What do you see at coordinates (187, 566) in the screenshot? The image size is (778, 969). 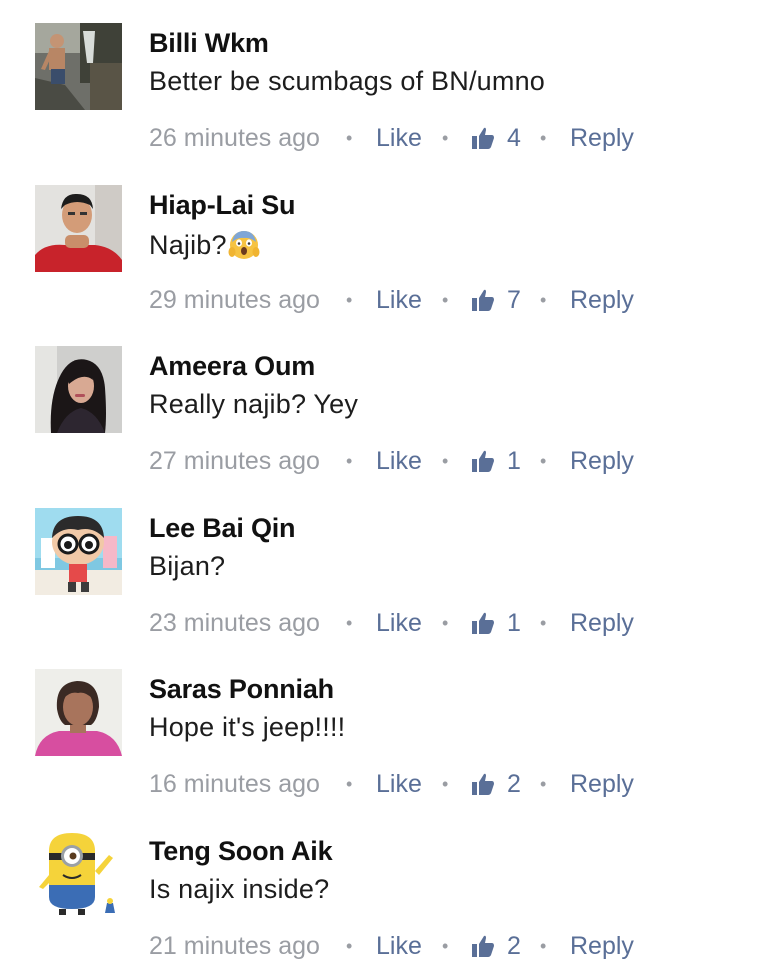 I see `comment-text: Bijan?` at bounding box center [187, 566].